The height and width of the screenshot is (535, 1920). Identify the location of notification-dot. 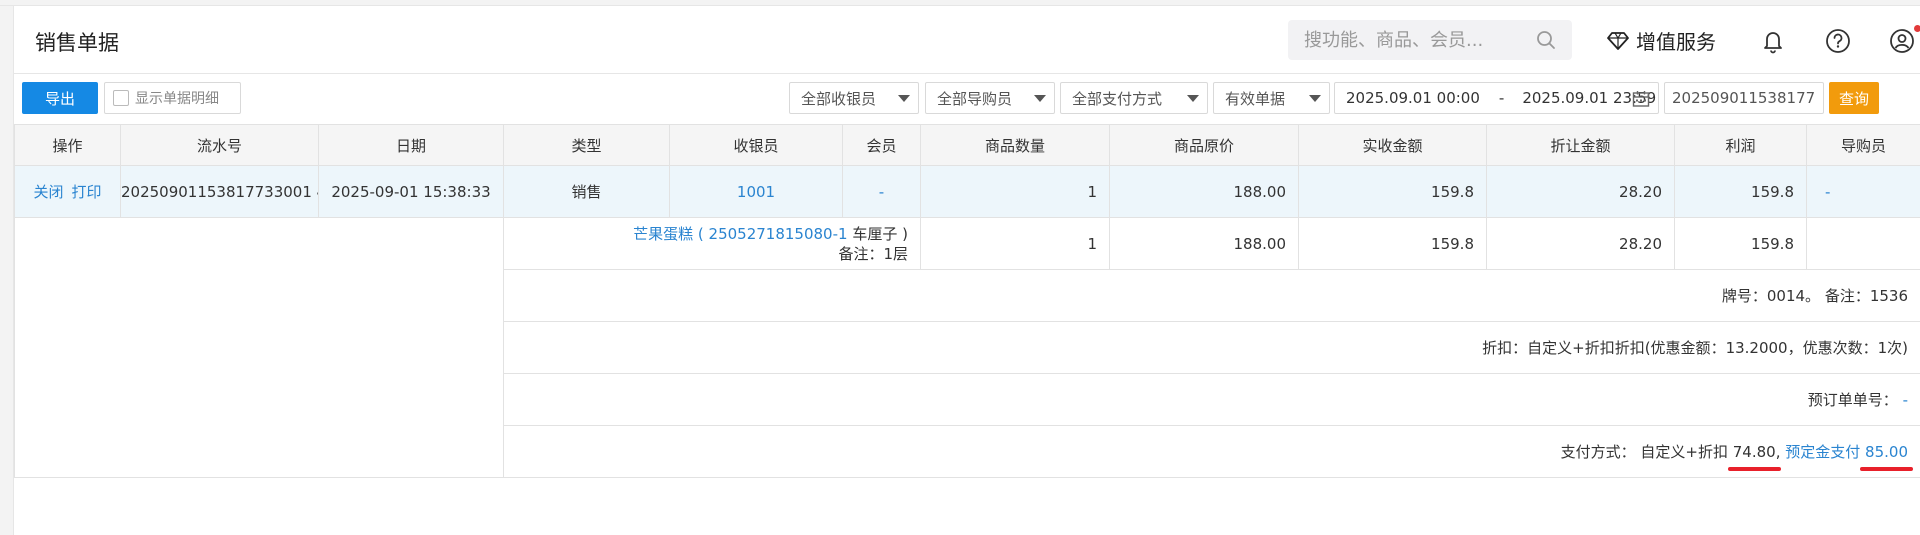
(1917, 28).